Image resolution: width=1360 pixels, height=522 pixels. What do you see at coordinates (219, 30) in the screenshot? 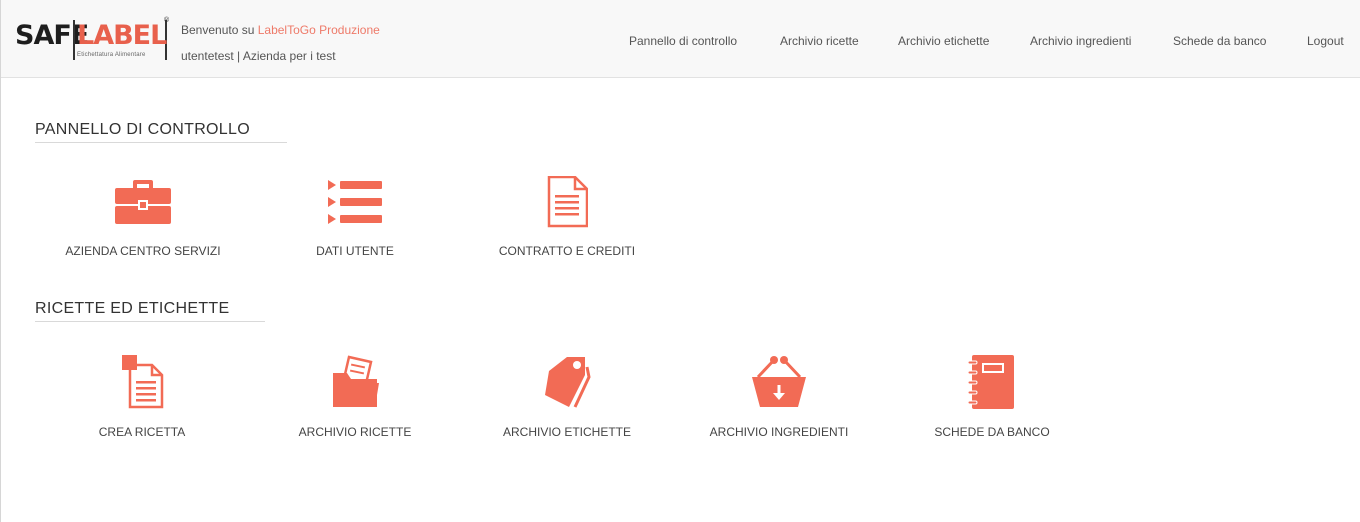
I see `welcome-prefix: Benvenuto su` at bounding box center [219, 30].